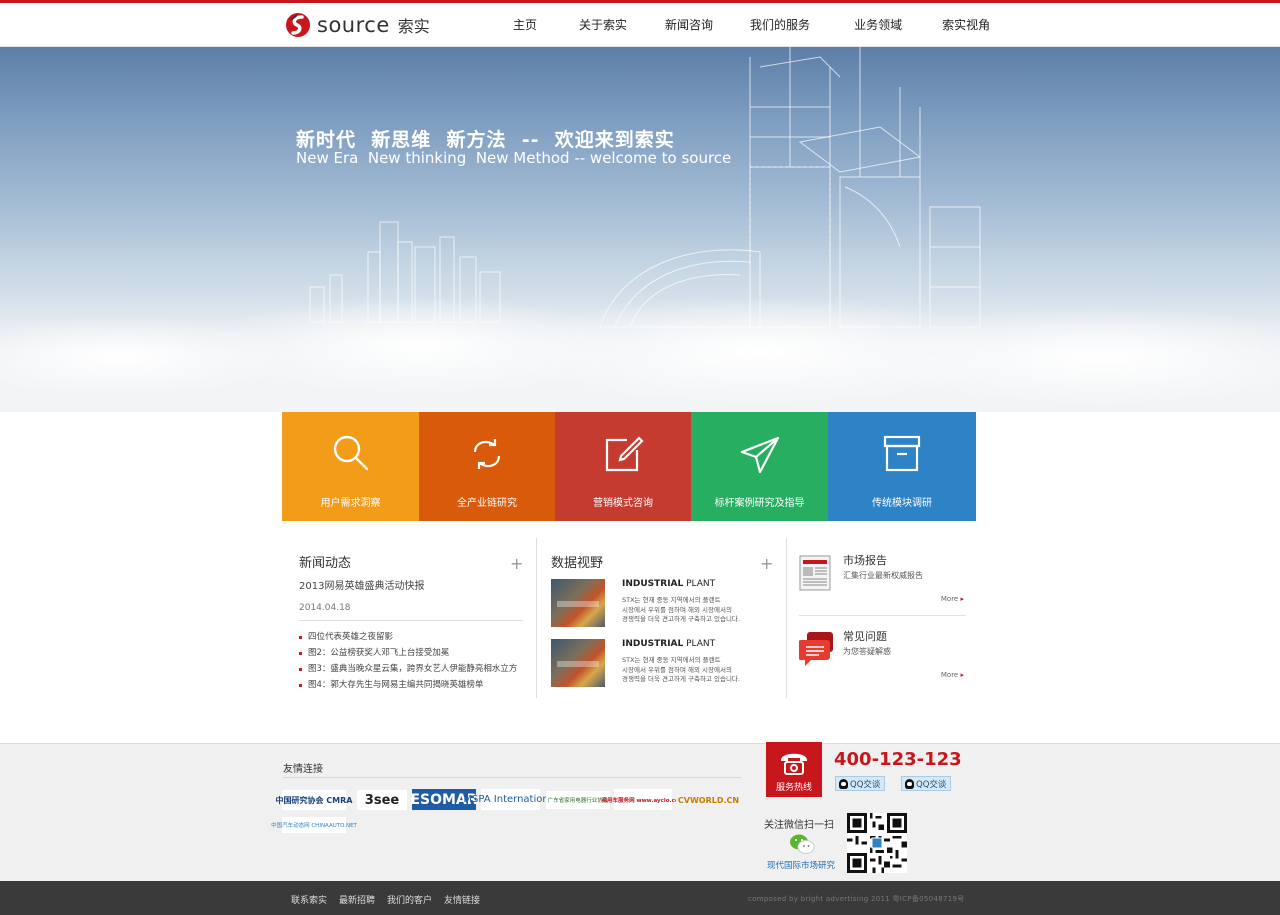 Image resolution: width=1280 pixels, height=915 pixels. I want to click on cloud-layer, so click(640, 354).